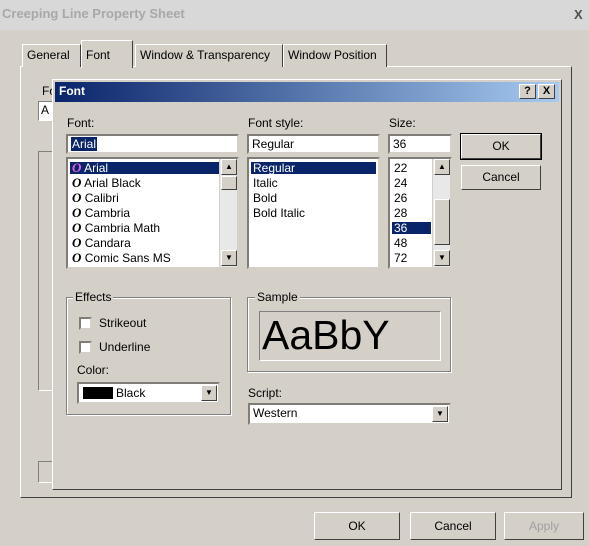 The image size is (589, 546). What do you see at coordinates (411, 228) in the screenshot?
I see `size-item: 36` at bounding box center [411, 228].